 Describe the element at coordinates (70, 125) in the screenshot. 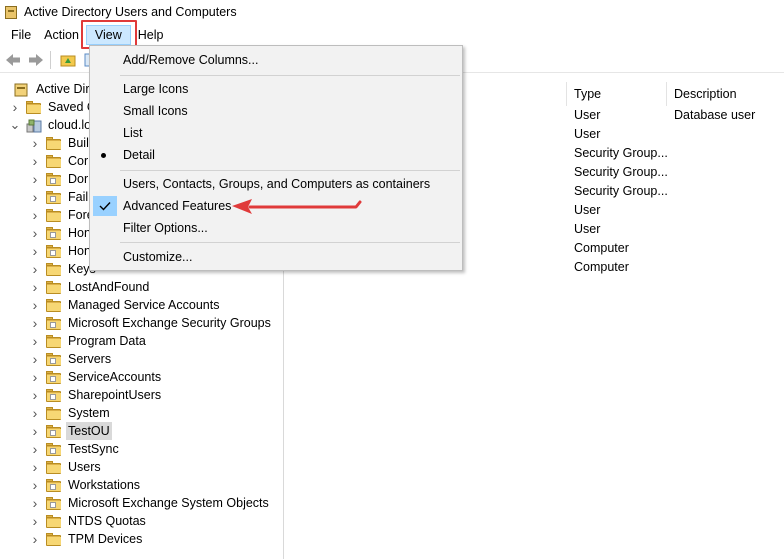

I see `tree-item-label: cloud.lo` at that location.